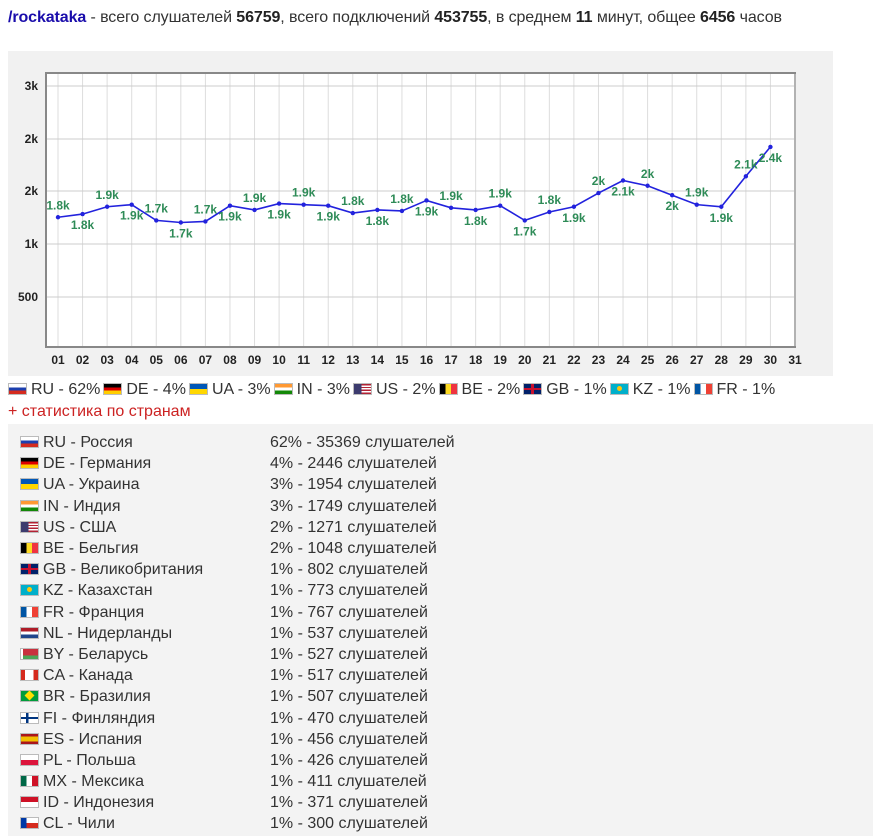 The height and width of the screenshot is (836, 873). Describe the element at coordinates (79, 824) in the screenshot. I see `country-name: CL - Чили` at that location.